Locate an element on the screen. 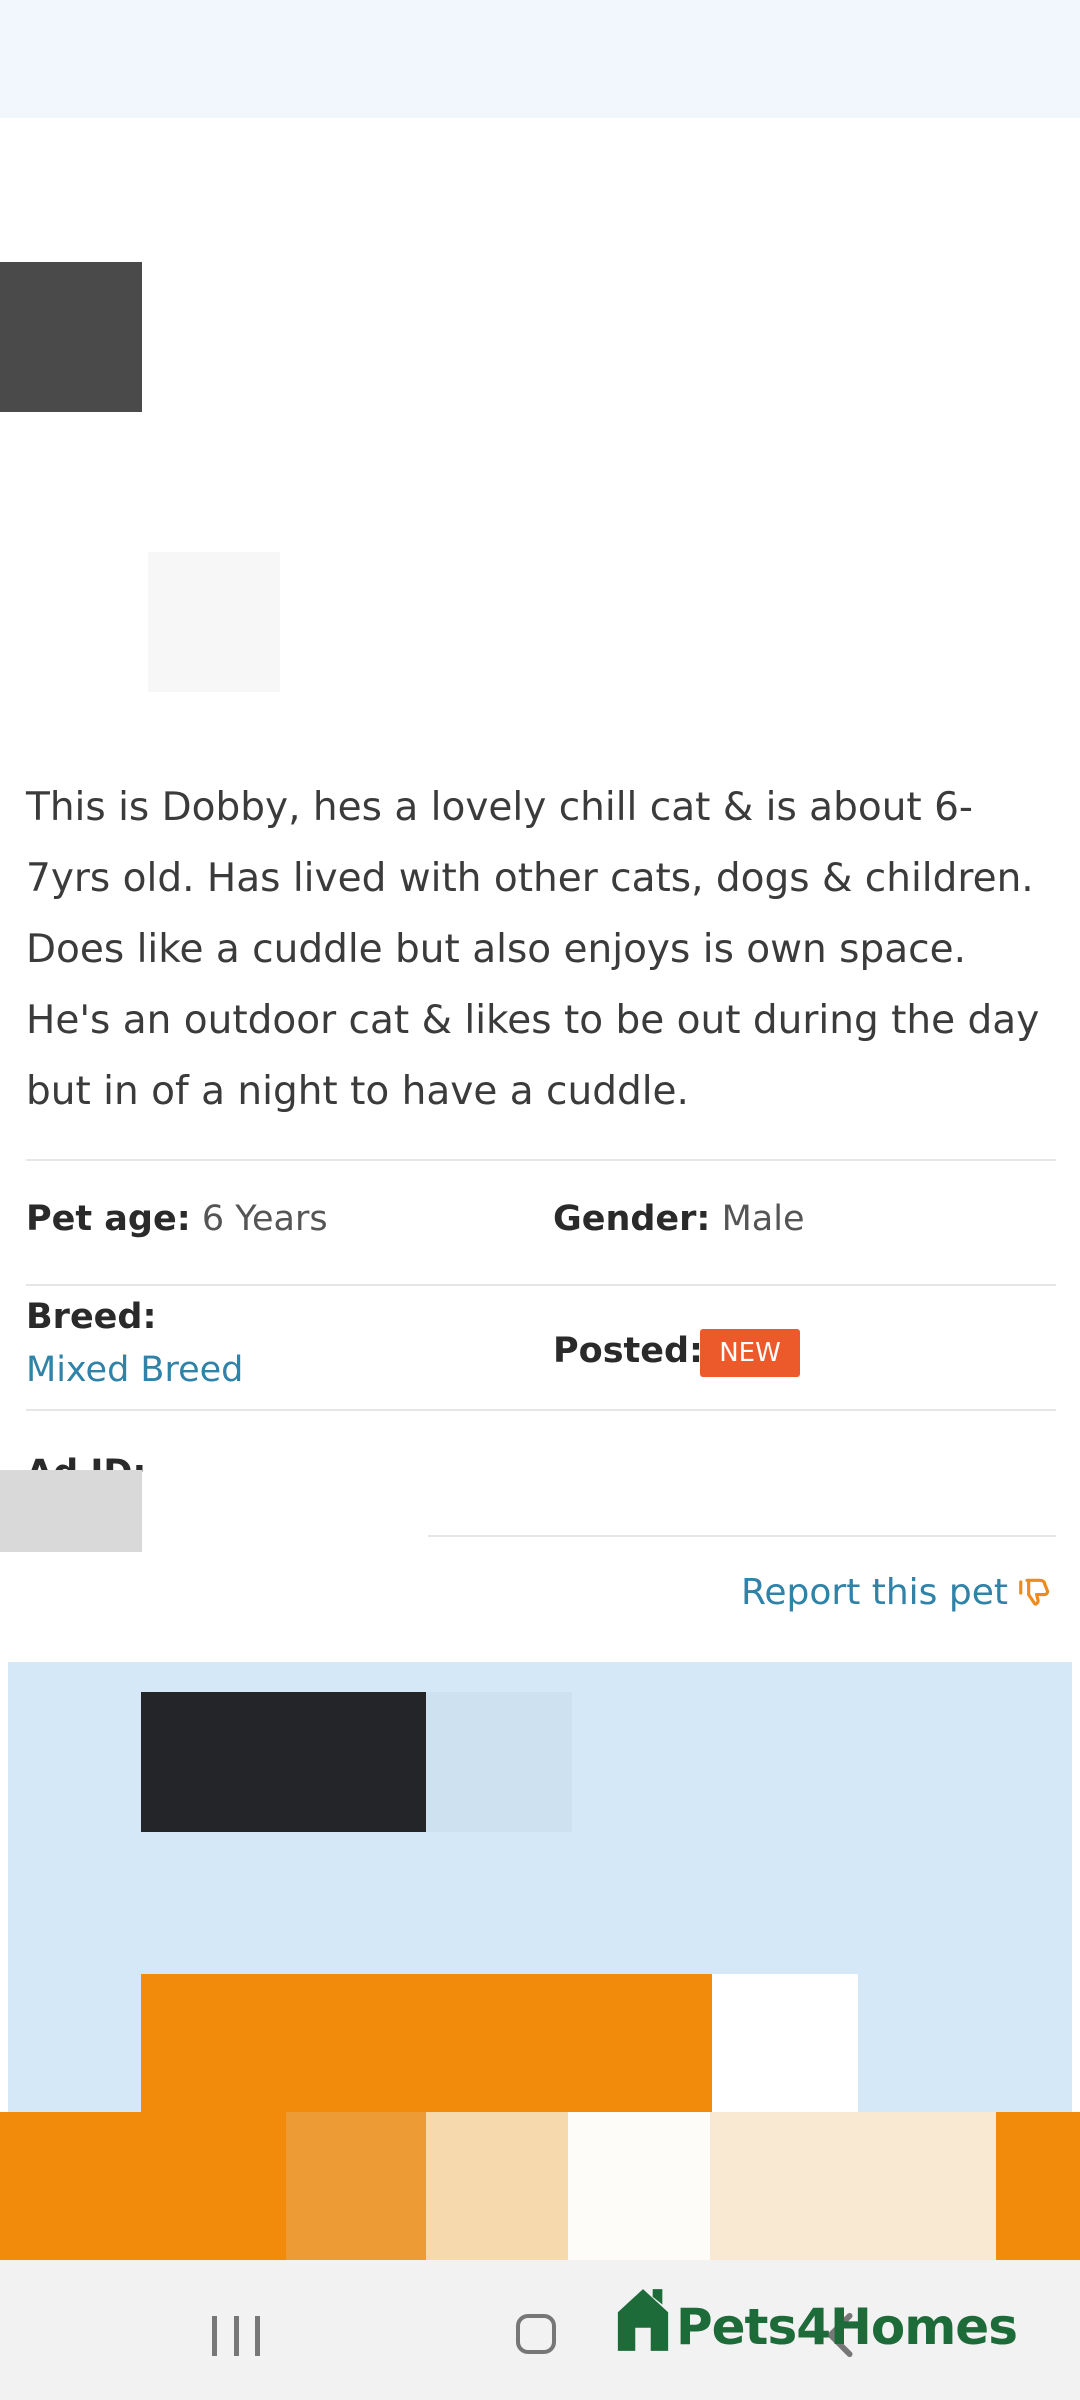 This screenshot has height=2400, width=1080. posted-label: Posted: is located at coordinates (628, 1351).